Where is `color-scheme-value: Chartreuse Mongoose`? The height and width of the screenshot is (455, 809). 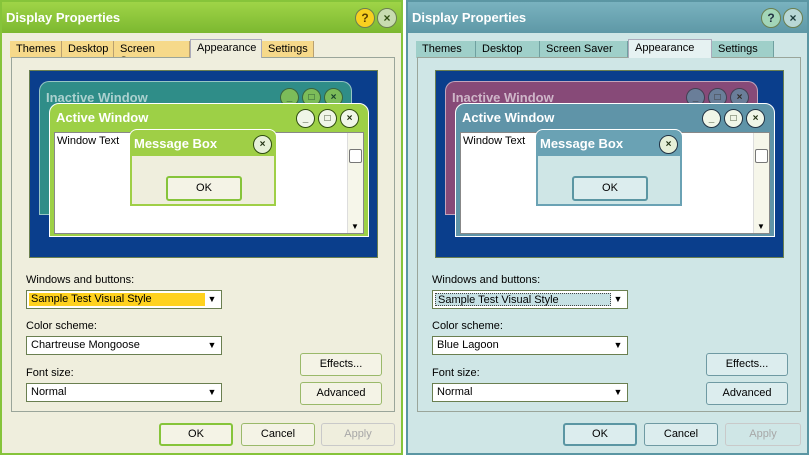 color-scheme-value: Chartreuse Mongoose is located at coordinates (85, 345).